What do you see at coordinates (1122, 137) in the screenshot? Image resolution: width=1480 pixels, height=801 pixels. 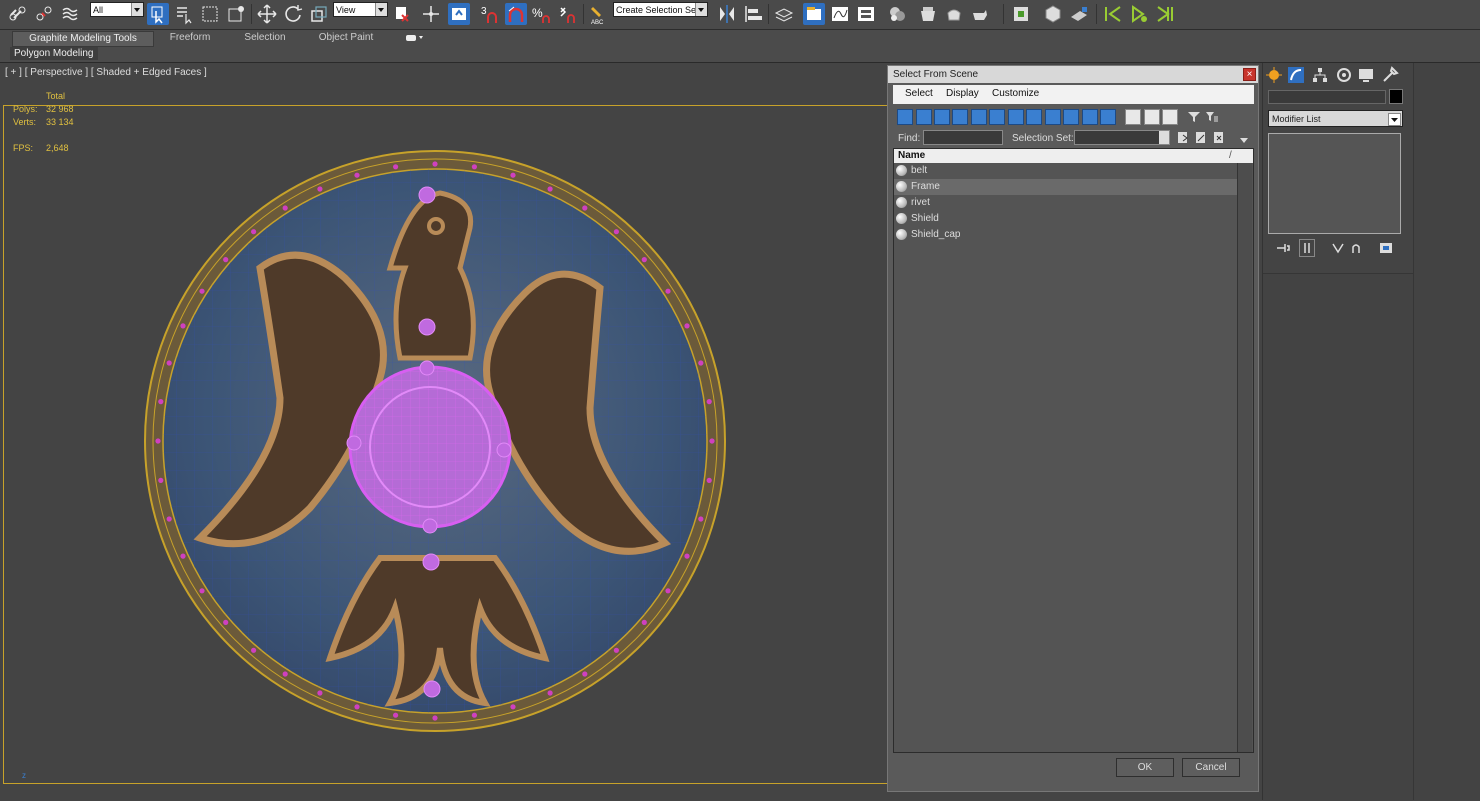 I see `selection-set-dropdown` at bounding box center [1122, 137].